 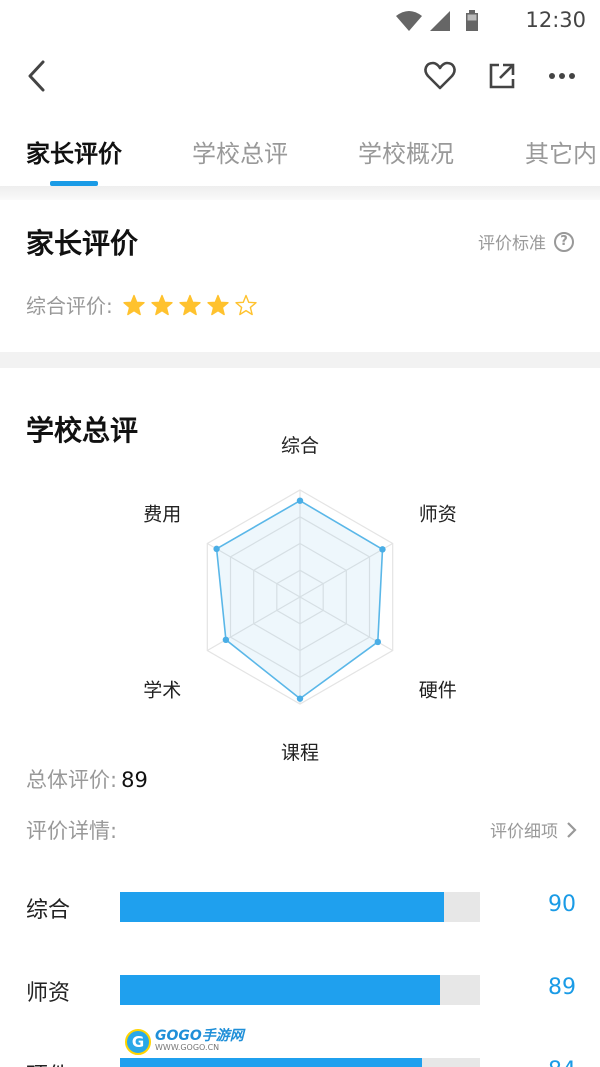 I want to click on score-bar-label: 硬件, so click(x=48, y=1062).